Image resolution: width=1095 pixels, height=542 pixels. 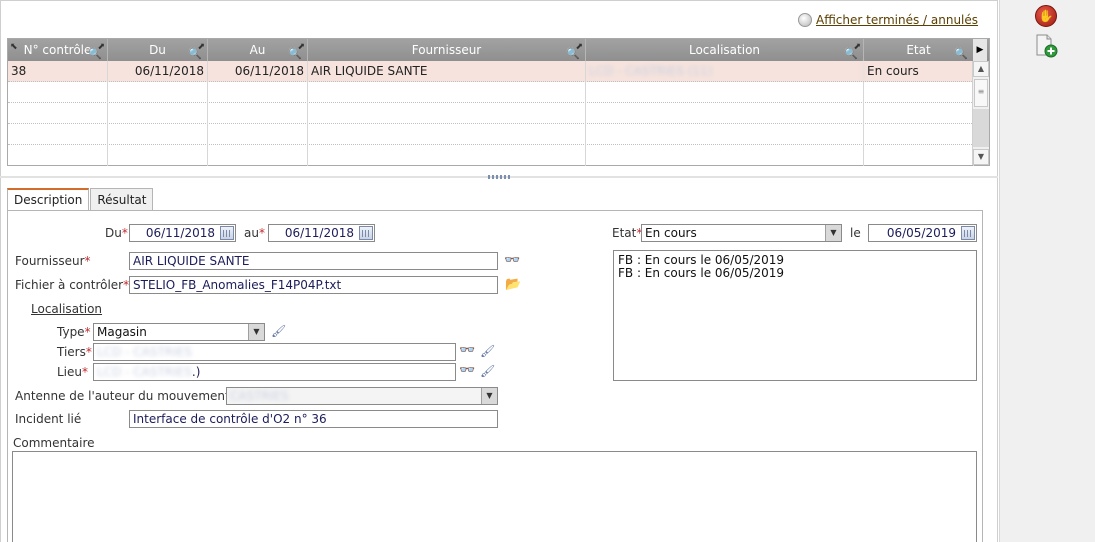 I want to click on etat-label: Etat*, so click(x=627, y=233).